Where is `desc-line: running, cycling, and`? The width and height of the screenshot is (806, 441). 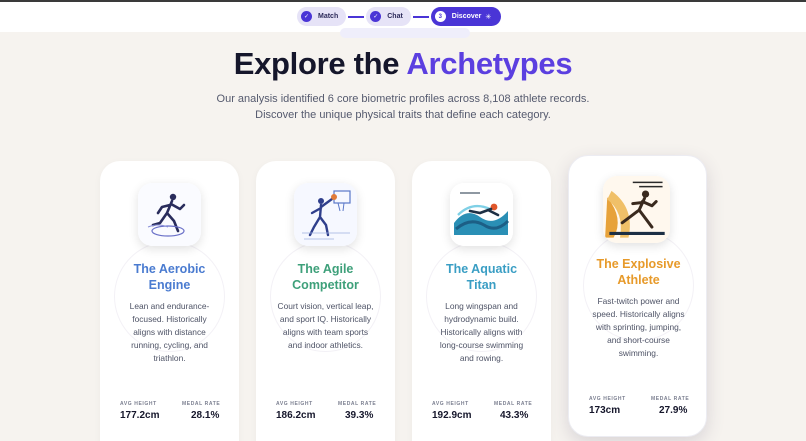 desc-line: running, cycling, and is located at coordinates (169, 345).